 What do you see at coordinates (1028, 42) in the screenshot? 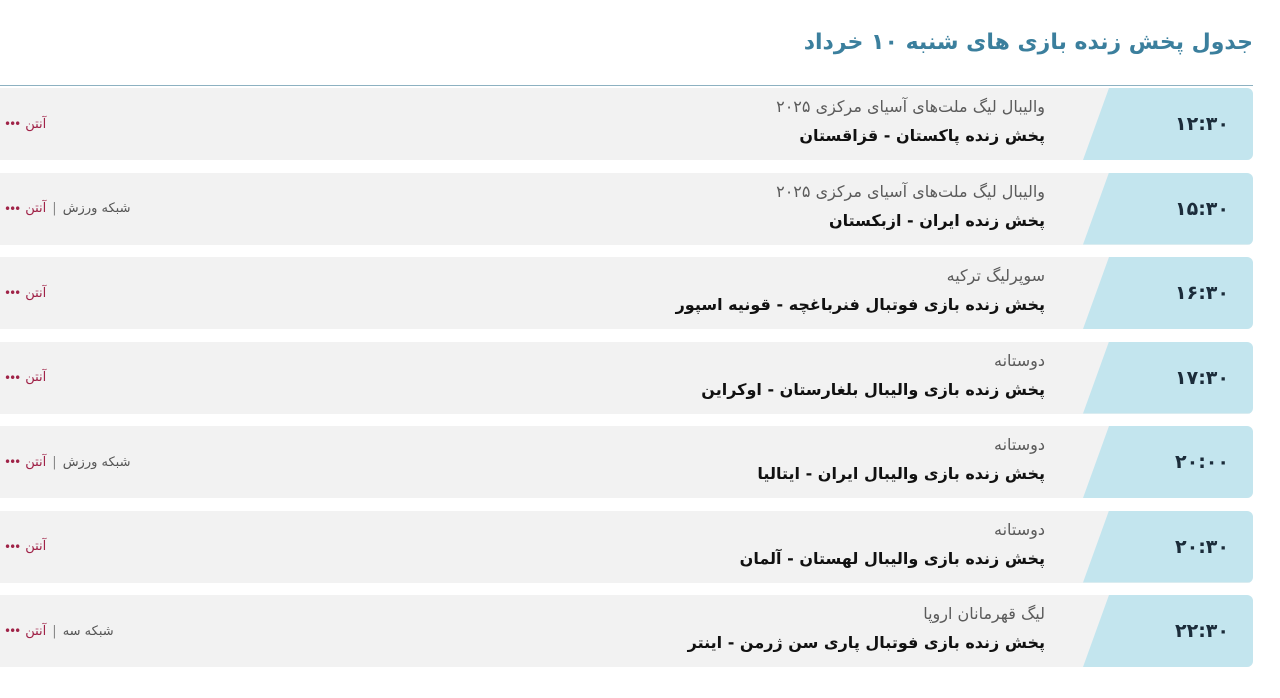
I see `page-title: جدول پخش زنده بازی های شنبه ۱۰ خرداد` at bounding box center [1028, 42].